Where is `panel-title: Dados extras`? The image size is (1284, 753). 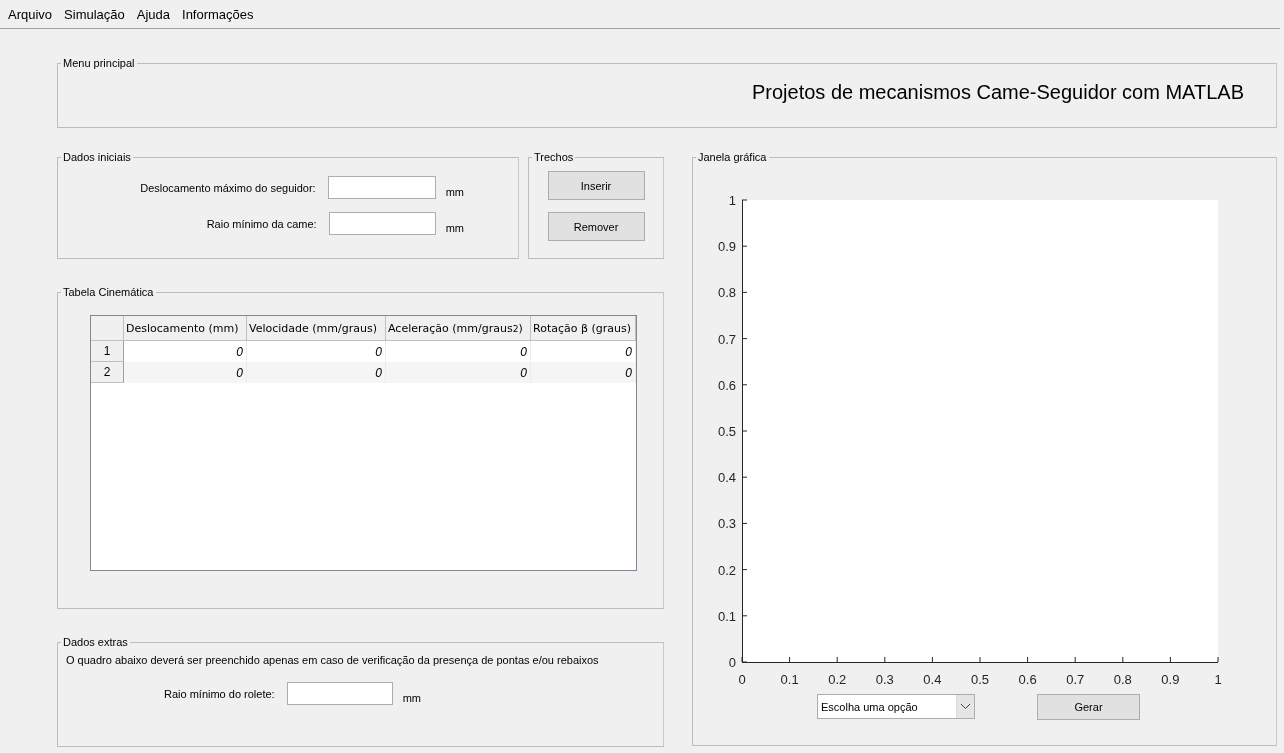 panel-title: Dados extras is located at coordinates (95, 642).